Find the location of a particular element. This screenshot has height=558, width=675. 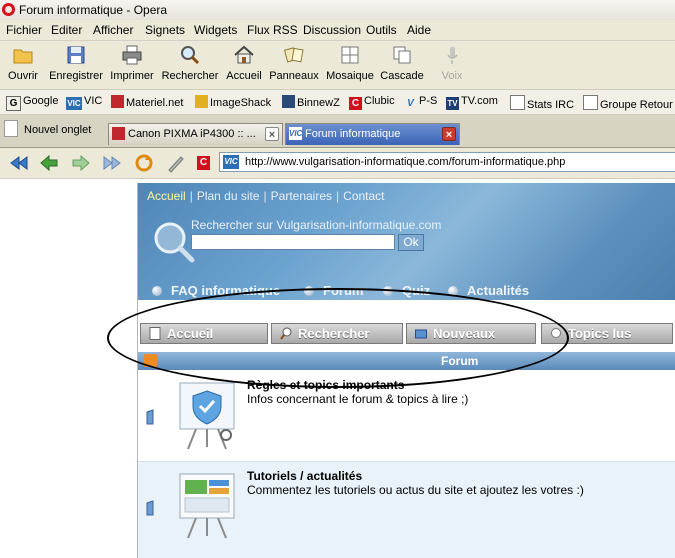

topnav-accueil: Accueil is located at coordinates (166, 196).